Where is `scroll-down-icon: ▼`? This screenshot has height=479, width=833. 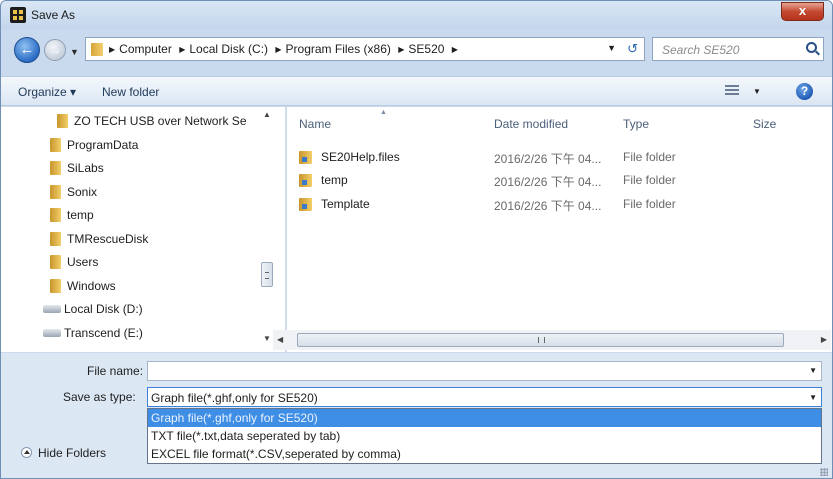 scroll-down-icon: ▼ is located at coordinates (267, 338).